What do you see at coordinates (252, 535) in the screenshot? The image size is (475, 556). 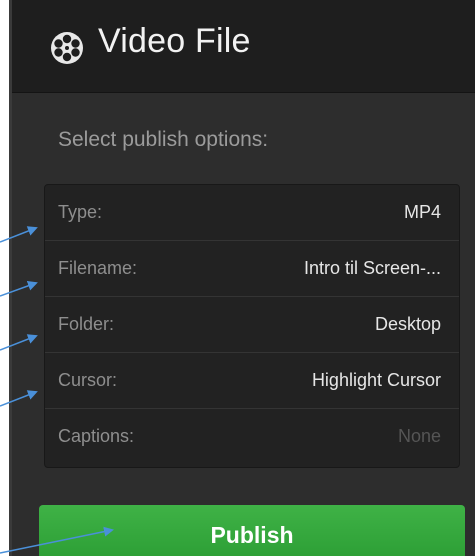 I see `publish-button-label: Publish` at bounding box center [252, 535].